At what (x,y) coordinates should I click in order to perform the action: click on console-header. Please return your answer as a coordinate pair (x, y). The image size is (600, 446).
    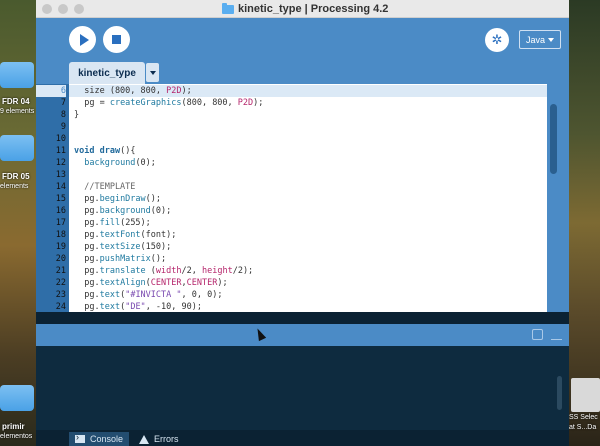
    Looking at the image, I should click on (302, 335).